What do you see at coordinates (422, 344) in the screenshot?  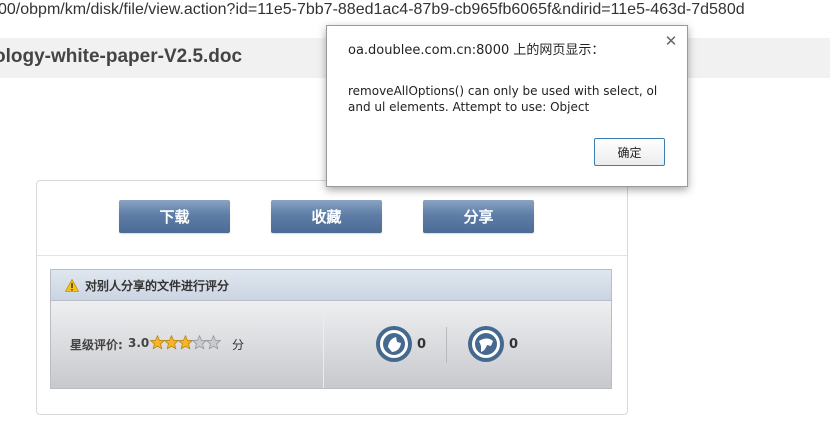 I see `upvote-count: 0` at bounding box center [422, 344].